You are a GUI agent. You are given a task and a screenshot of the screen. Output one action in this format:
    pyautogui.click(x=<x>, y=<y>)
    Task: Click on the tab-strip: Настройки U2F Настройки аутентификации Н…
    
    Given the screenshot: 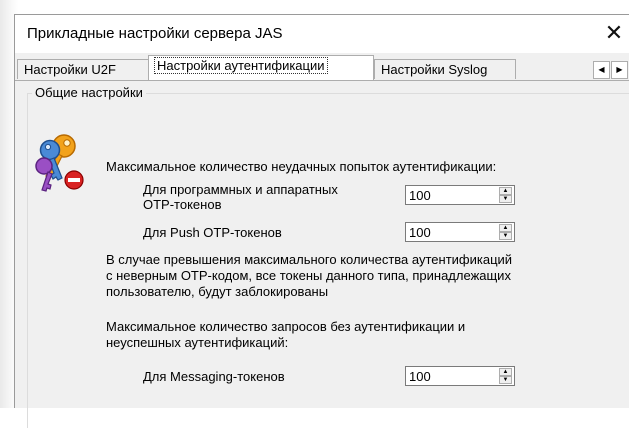 What is the action you would take?
    pyautogui.click(x=322, y=66)
    